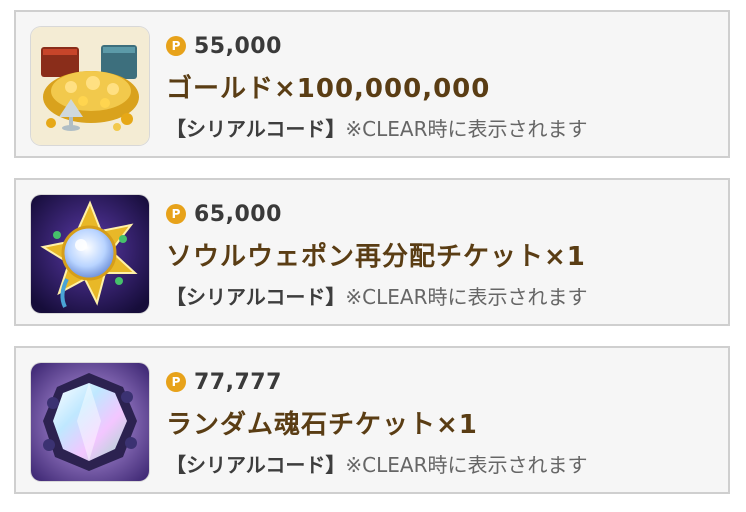 The height and width of the screenshot is (512, 746). What do you see at coordinates (376, 257) in the screenshot?
I see `item-name: ソウルウェポン再分配チケット×1` at bounding box center [376, 257].